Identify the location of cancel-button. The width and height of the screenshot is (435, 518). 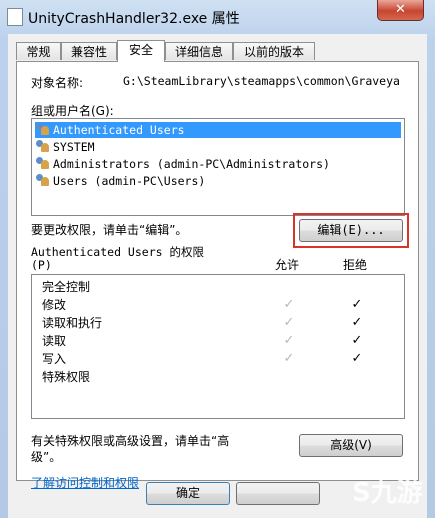
(278, 493).